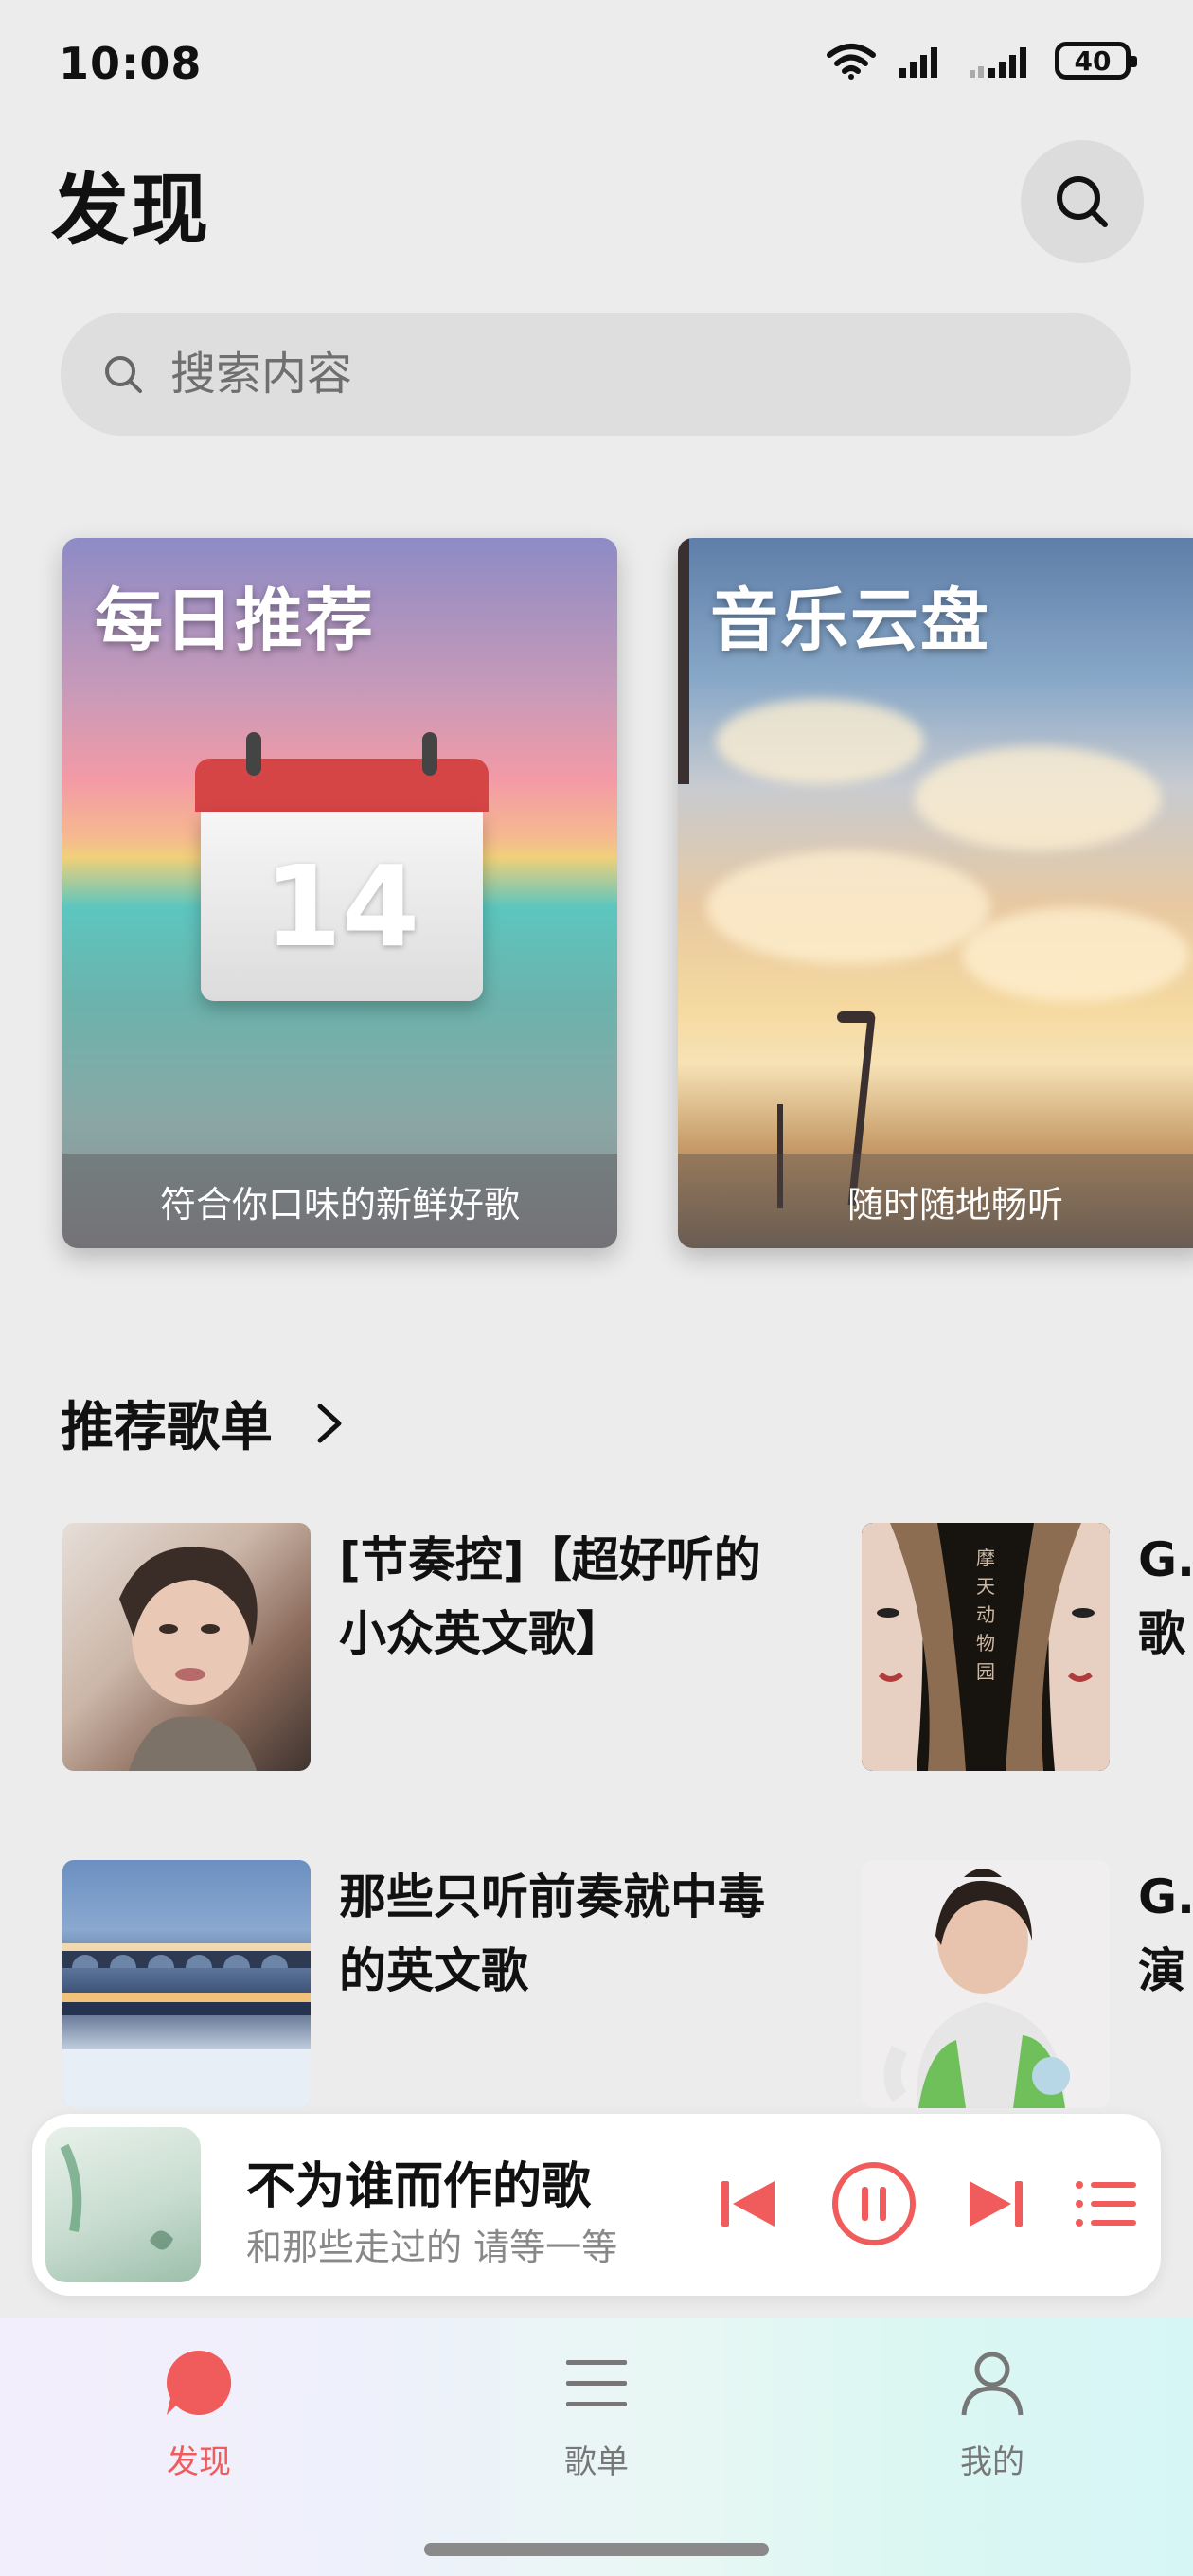 The width and height of the screenshot is (1193, 2576). I want to click on card-title: 音乐云盘, so click(850, 620).